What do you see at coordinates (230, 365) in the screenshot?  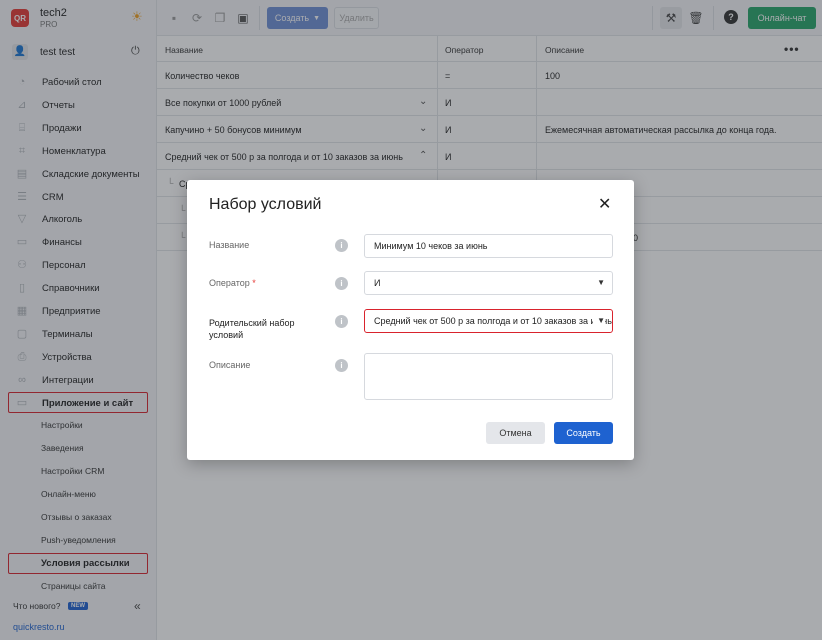 I see `description-field-label: Описание` at bounding box center [230, 365].